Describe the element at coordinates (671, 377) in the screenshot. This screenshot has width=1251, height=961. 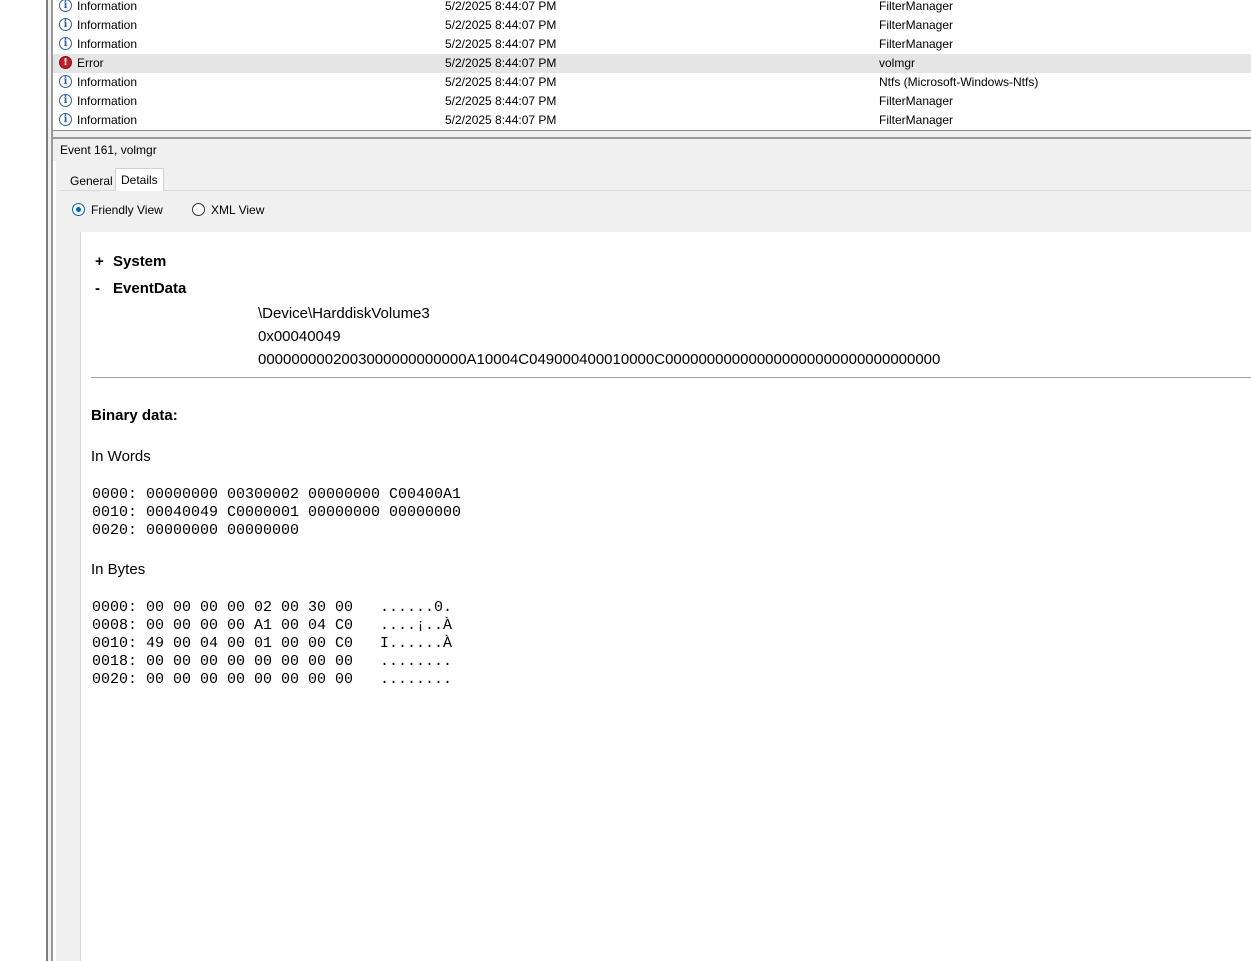
I see `section-divider` at that location.